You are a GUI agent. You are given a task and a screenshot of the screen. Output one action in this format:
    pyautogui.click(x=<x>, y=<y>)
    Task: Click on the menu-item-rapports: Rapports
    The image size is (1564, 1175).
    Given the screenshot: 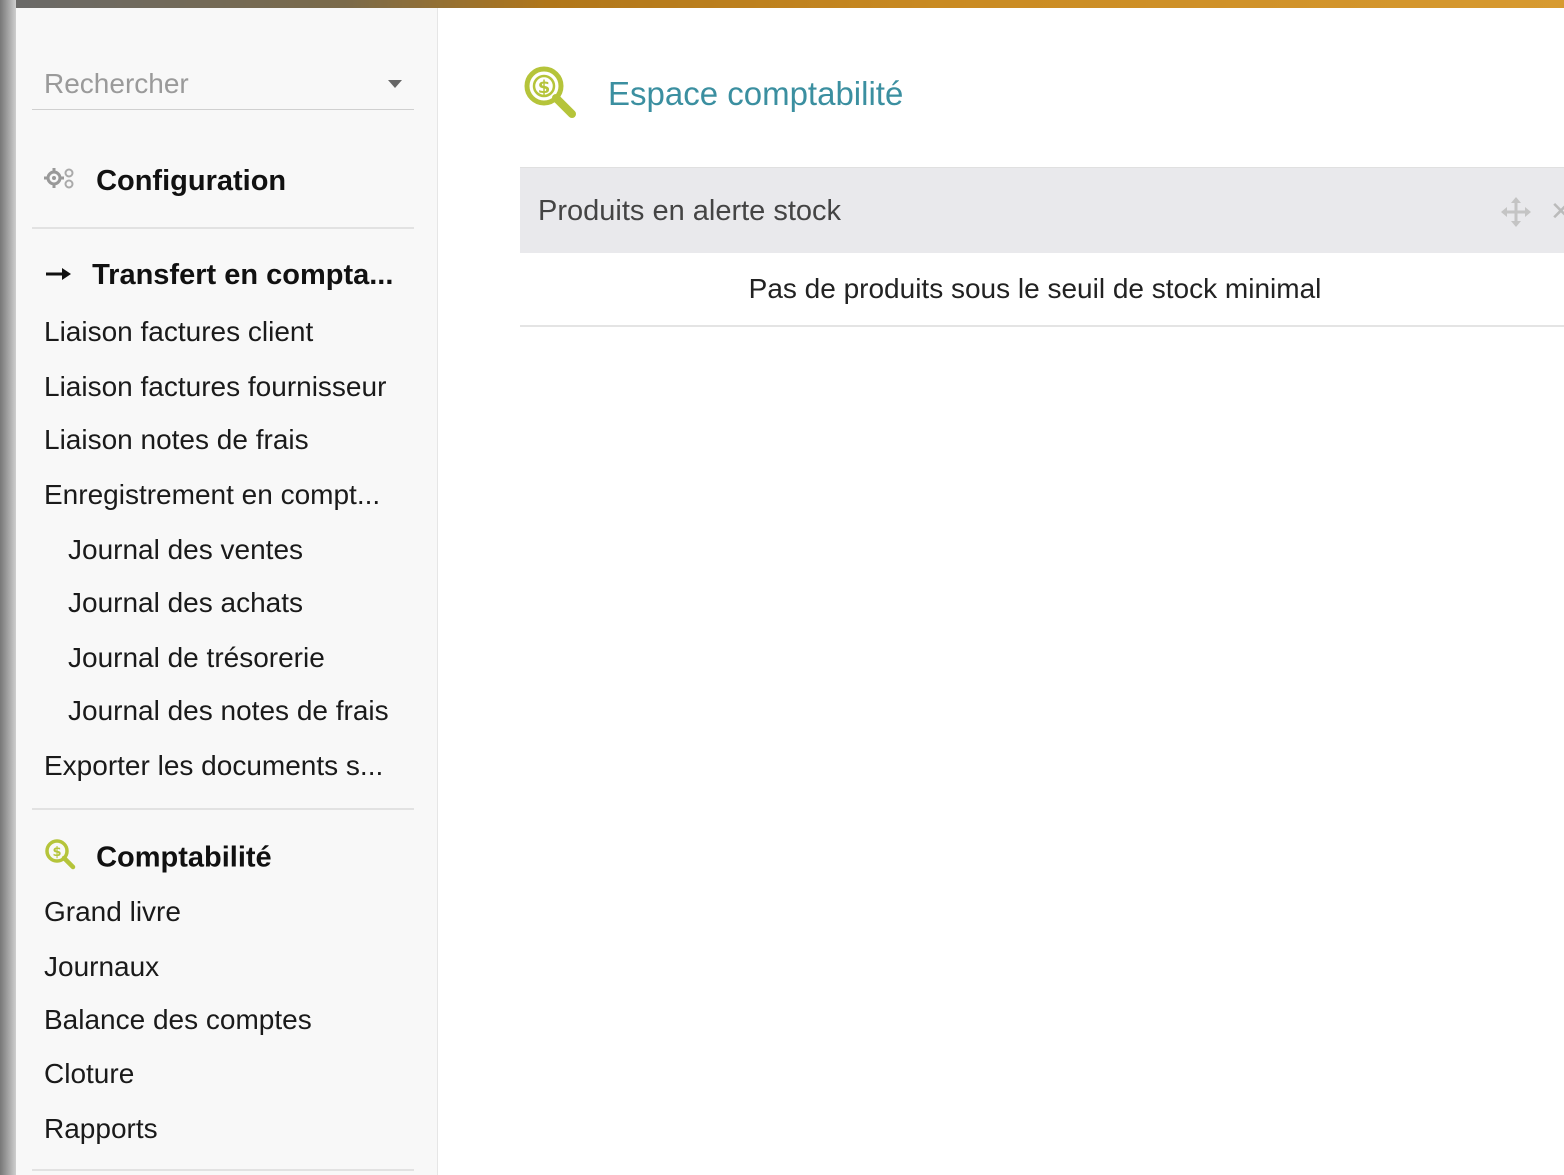 What is the action you would take?
    pyautogui.click(x=101, y=1129)
    